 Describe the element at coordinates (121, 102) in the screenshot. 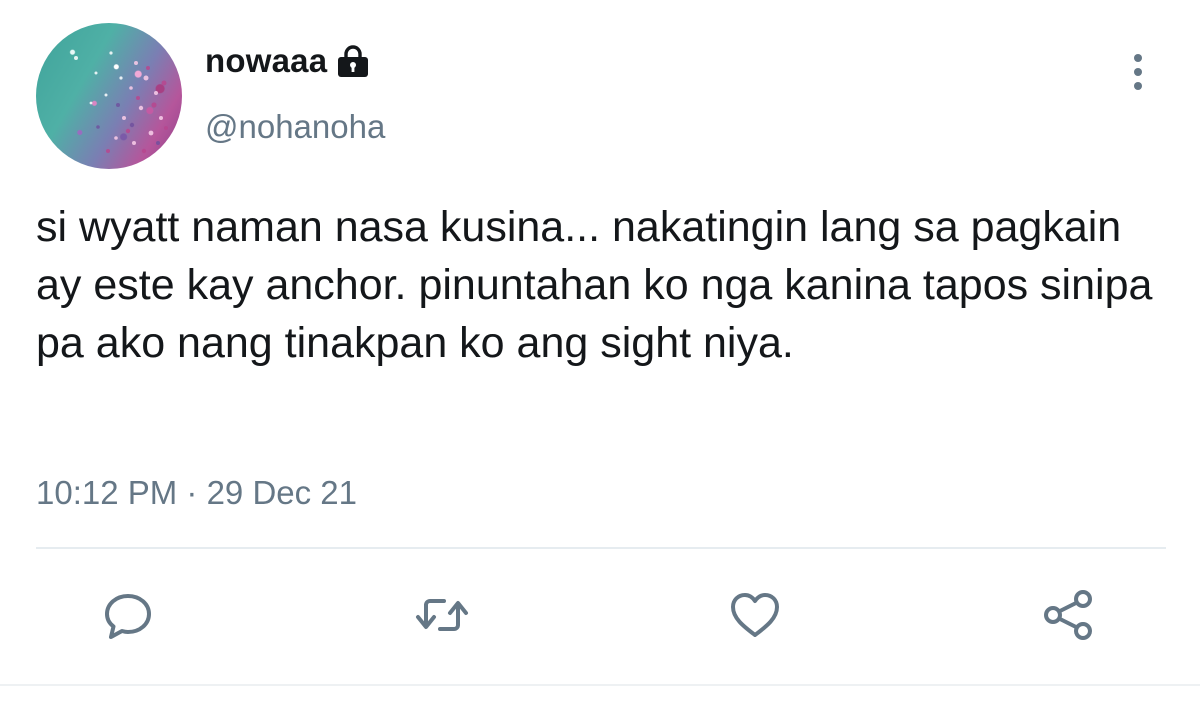

I see `avatar-image` at that location.